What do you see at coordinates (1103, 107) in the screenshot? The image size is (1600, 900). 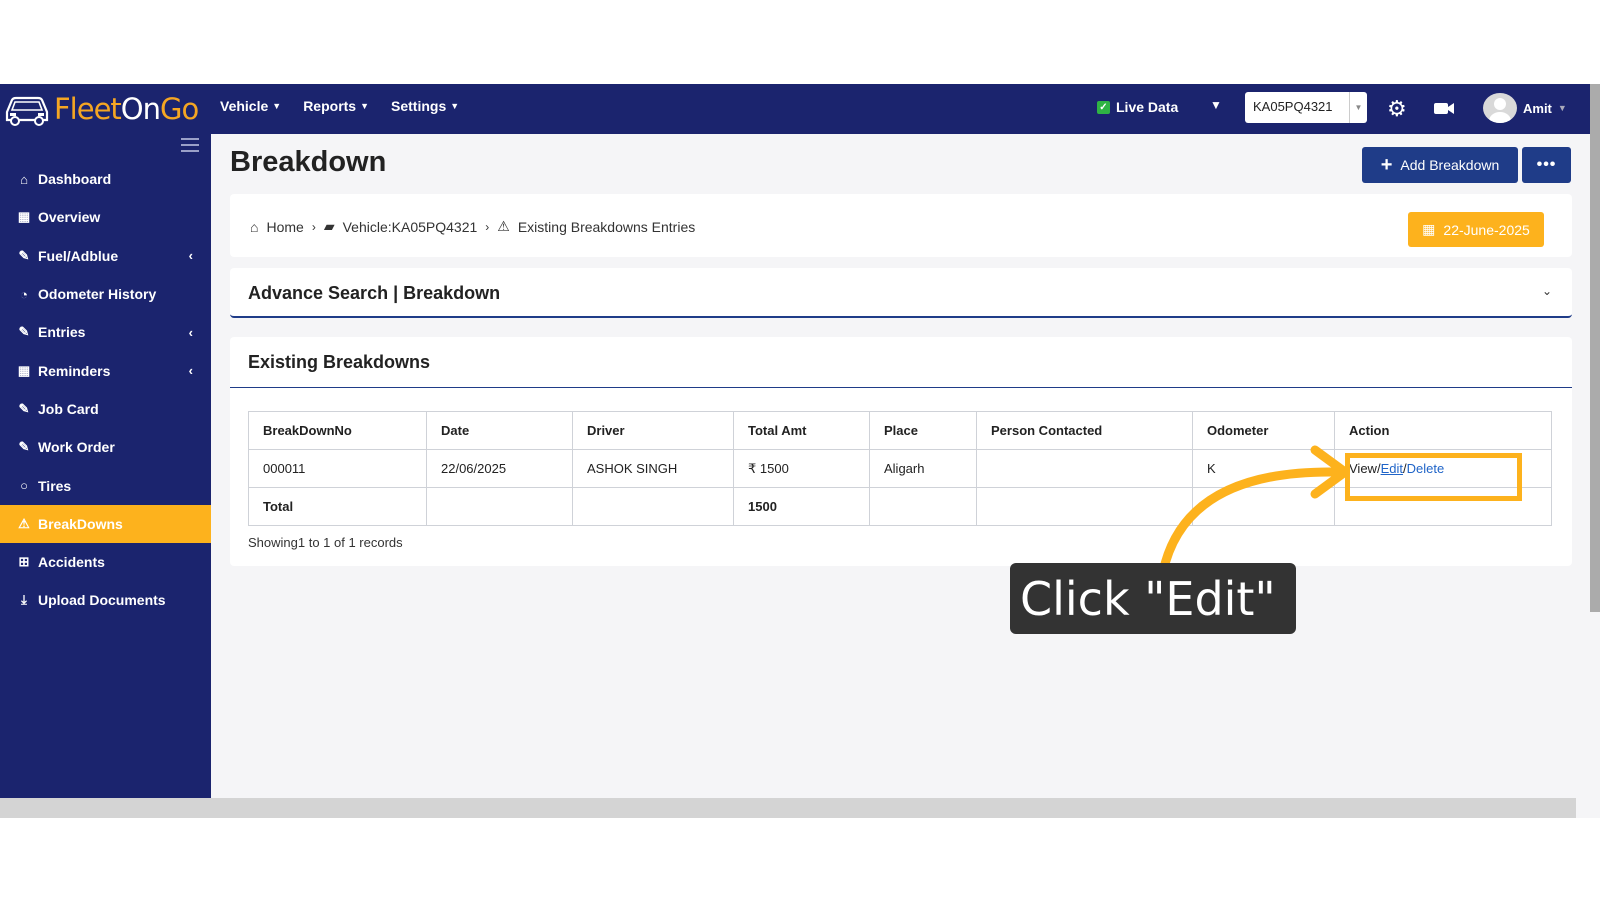 I see `checkbox-checked-icon: ✓` at bounding box center [1103, 107].